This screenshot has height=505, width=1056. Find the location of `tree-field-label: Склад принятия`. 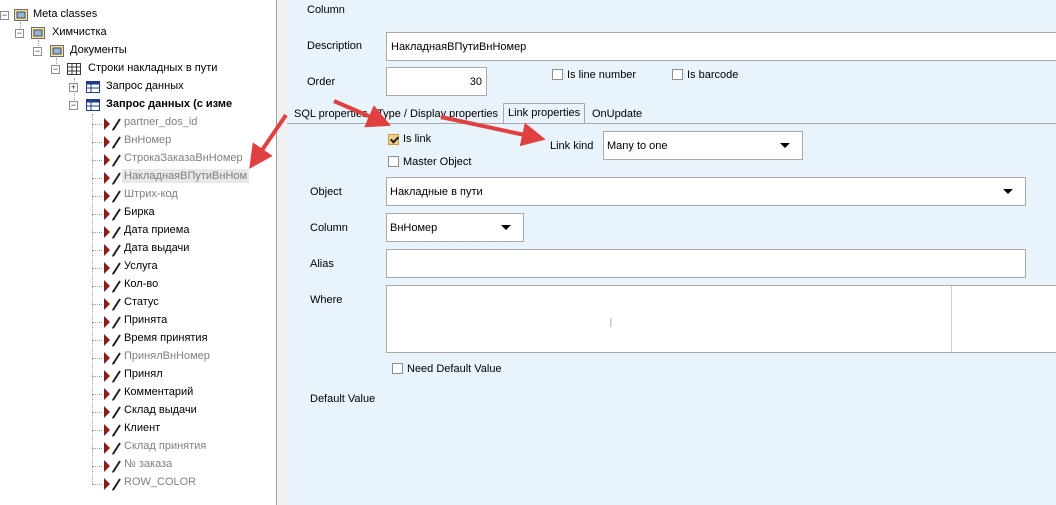

tree-field-label: Склад принятия is located at coordinates (165, 446).